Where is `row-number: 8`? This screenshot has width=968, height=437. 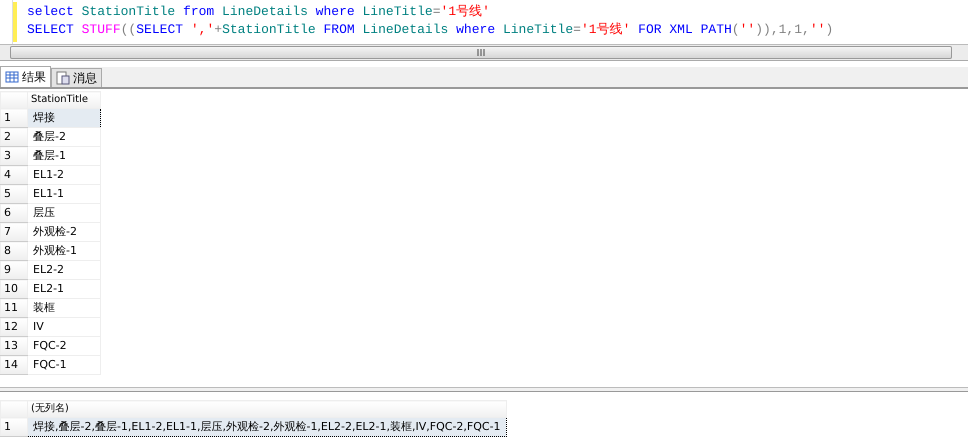
row-number: 8 is located at coordinates (14, 251).